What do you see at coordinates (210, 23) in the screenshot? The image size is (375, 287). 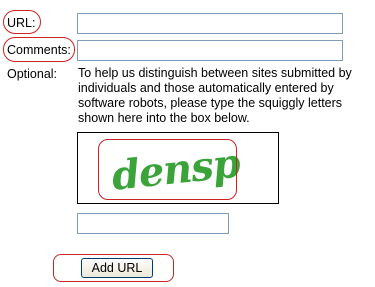 I see `url-input` at bounding box center [210, 23].